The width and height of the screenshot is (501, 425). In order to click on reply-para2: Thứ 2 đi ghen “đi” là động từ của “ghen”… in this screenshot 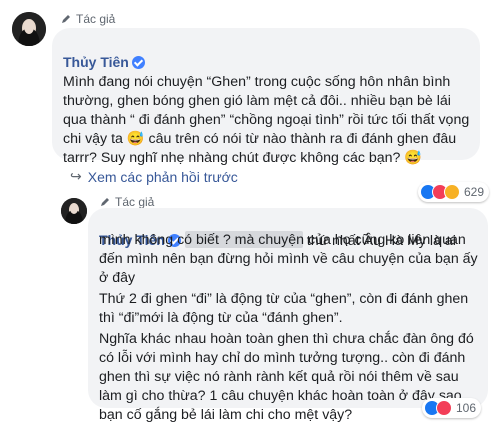, I will do `click(284, 308)`.